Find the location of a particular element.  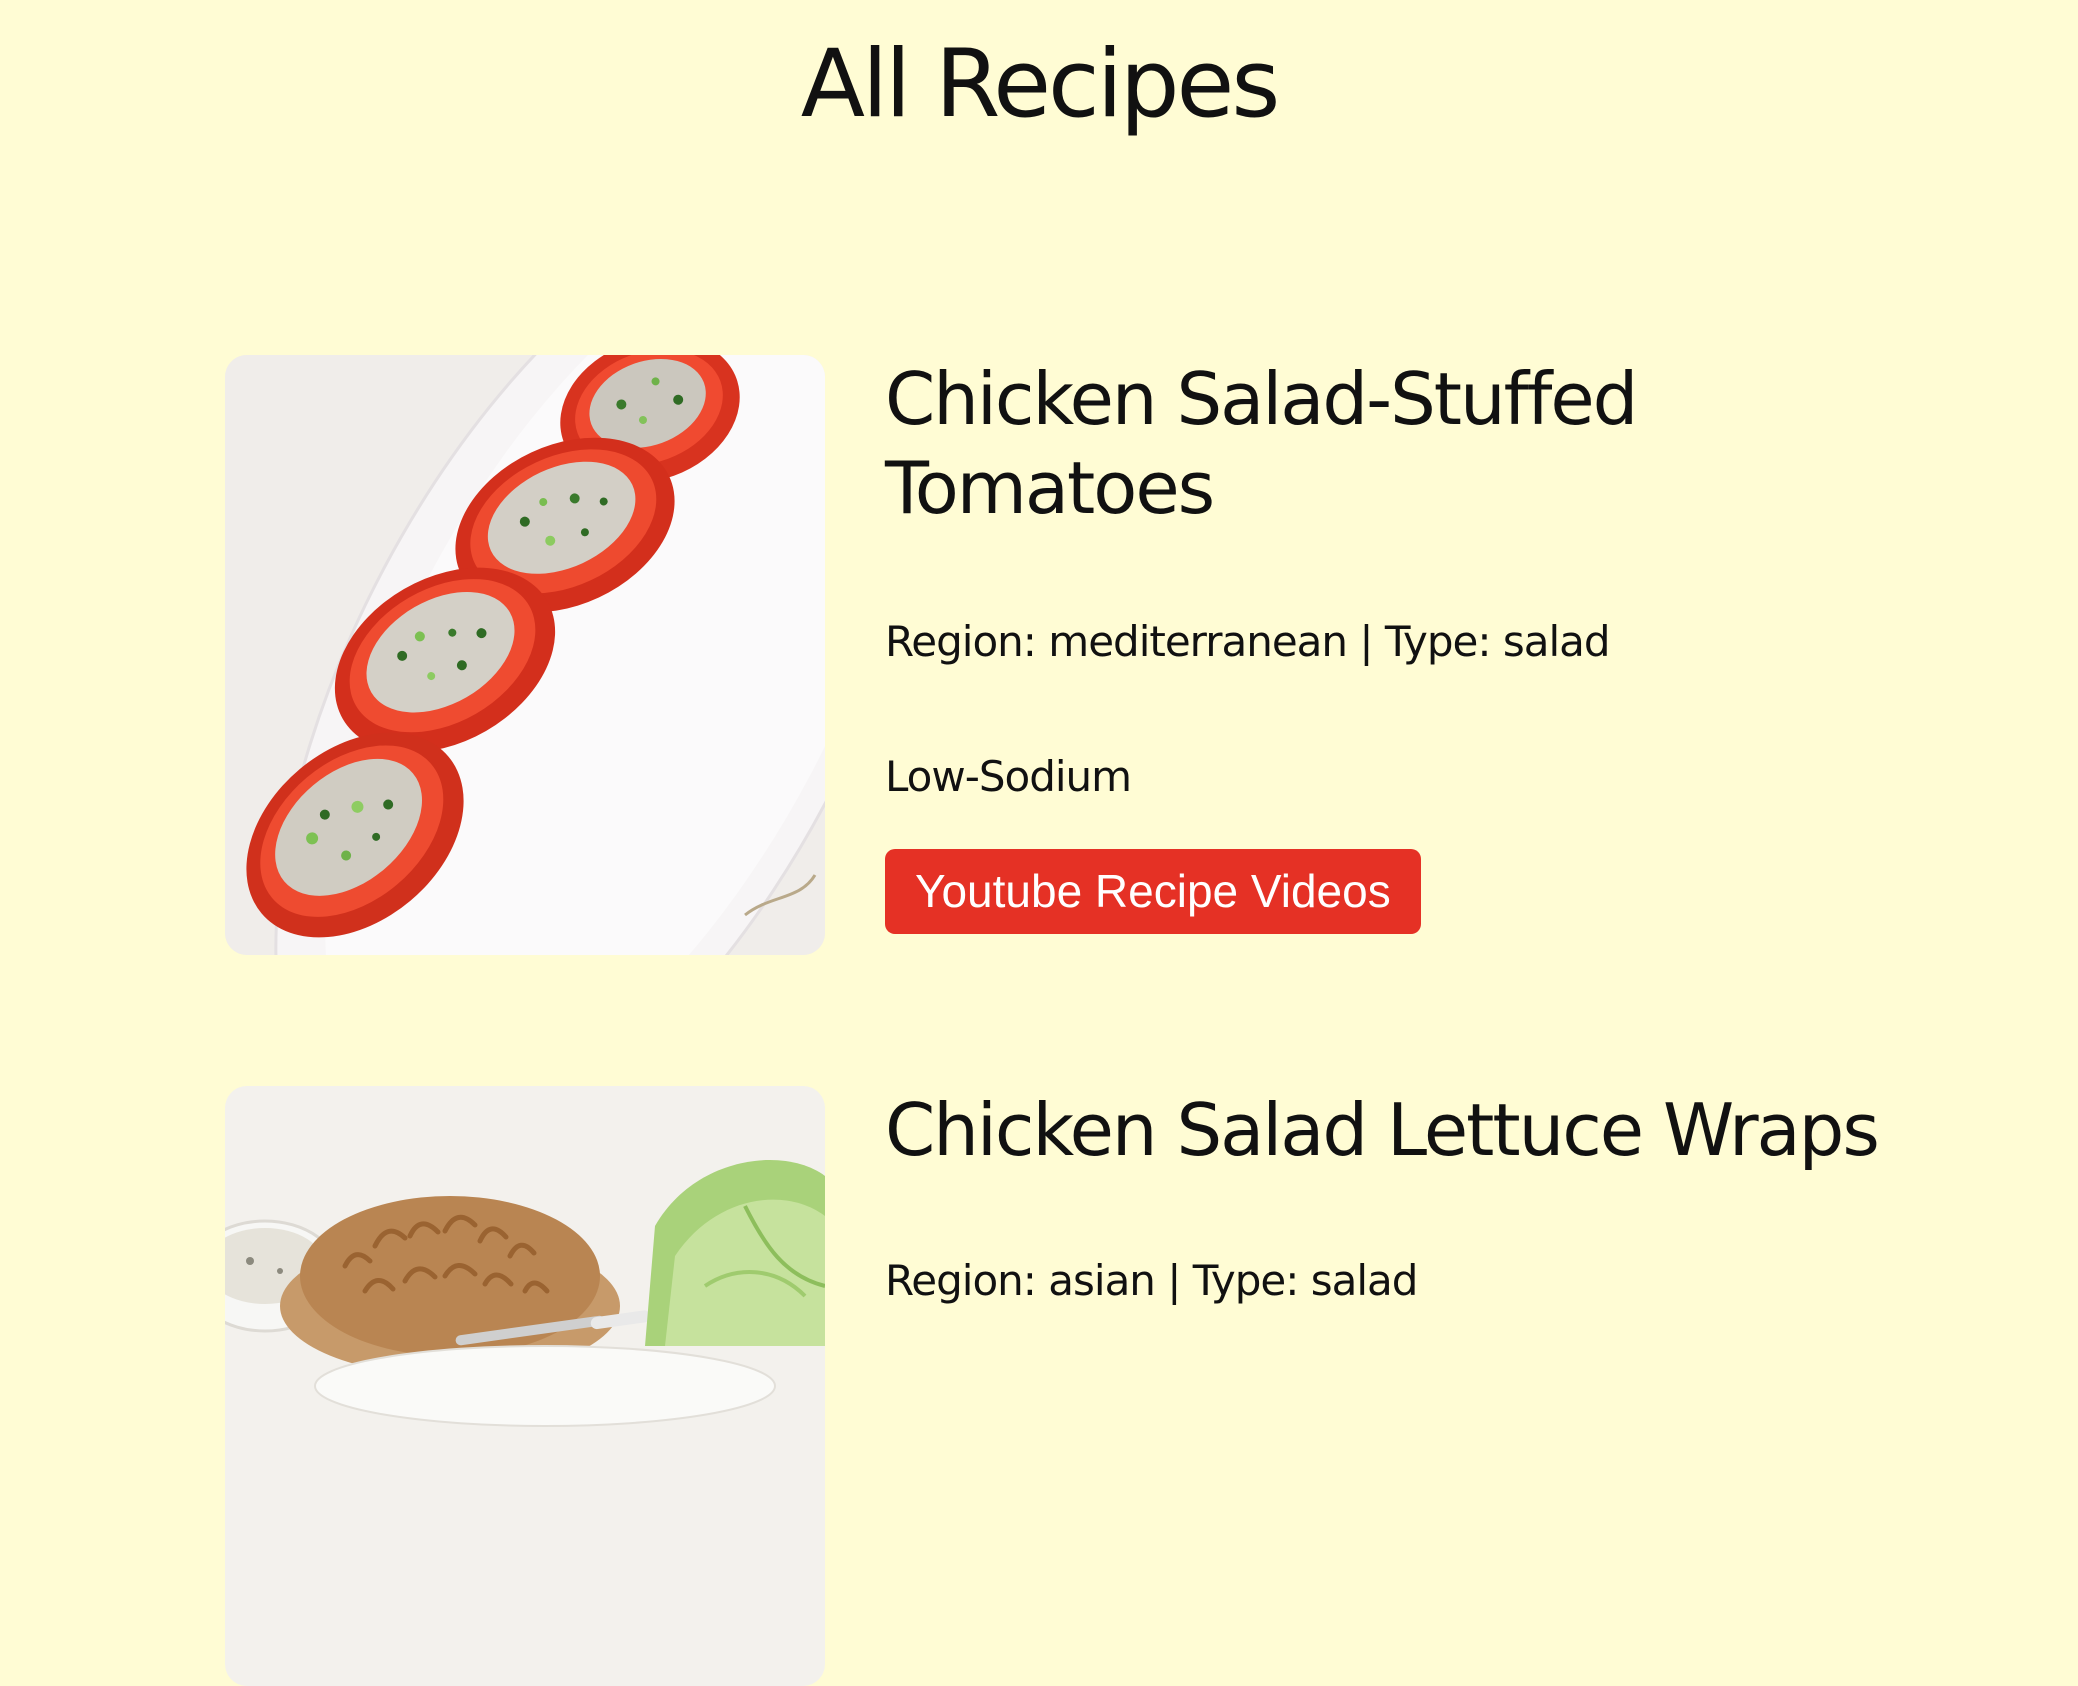

youtube-recipe-videos-button: Youtube Recipe Videos is located at coordinates (1153, 891).